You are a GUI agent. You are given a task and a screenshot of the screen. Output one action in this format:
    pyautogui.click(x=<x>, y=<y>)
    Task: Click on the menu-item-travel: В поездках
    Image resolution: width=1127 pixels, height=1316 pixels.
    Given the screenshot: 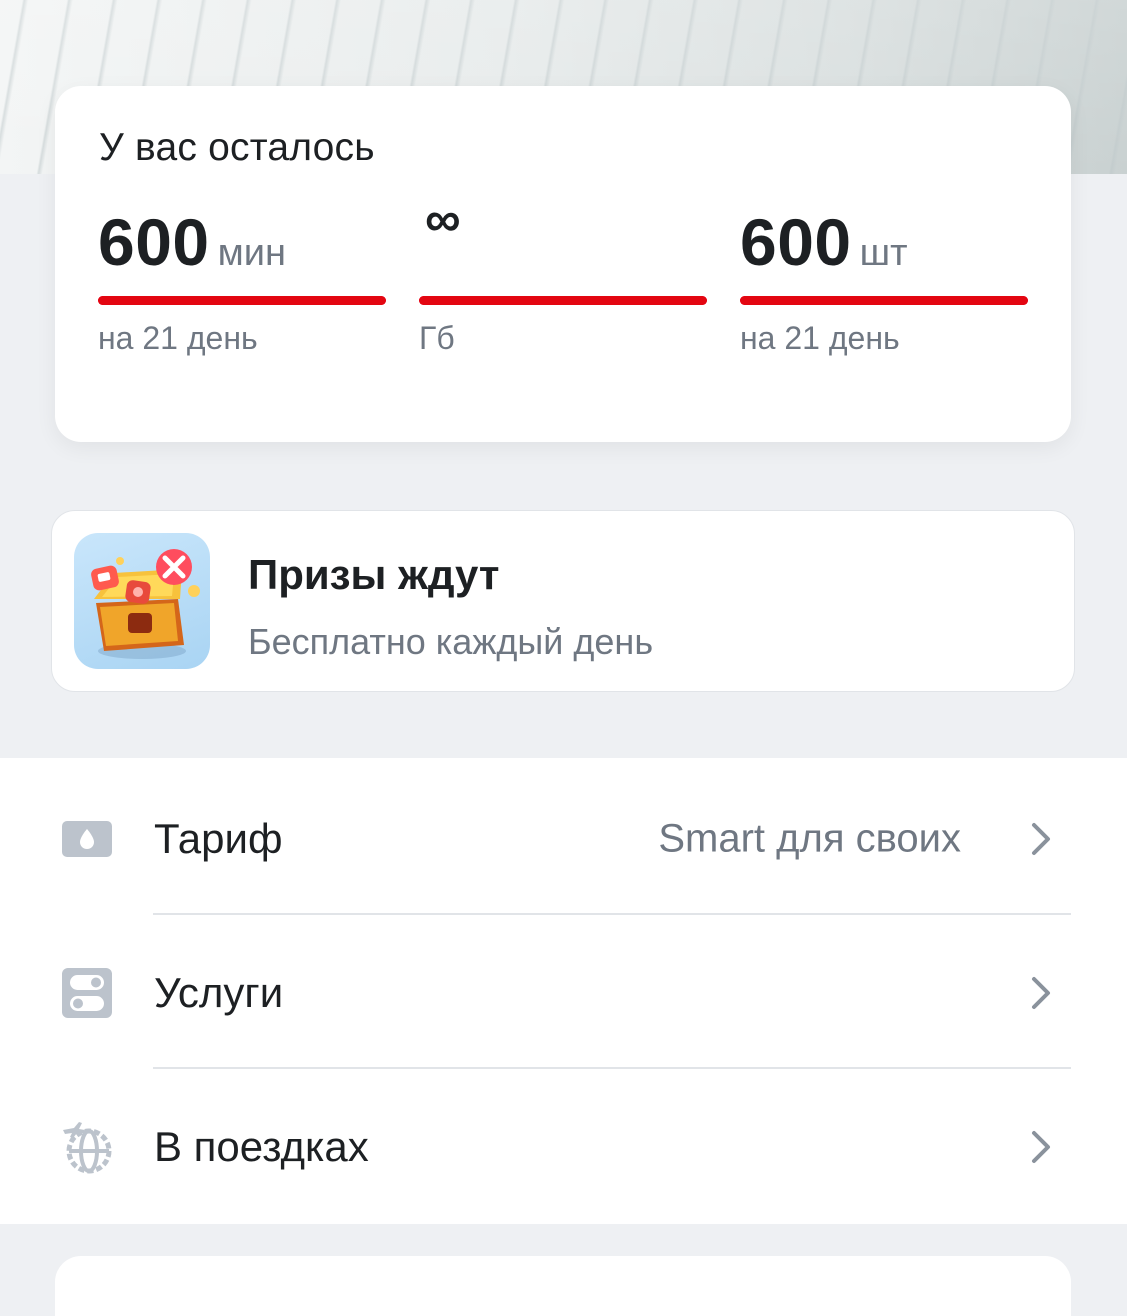 What is the action you would take?
    pyautogui.click(x=563, y=1147)
    